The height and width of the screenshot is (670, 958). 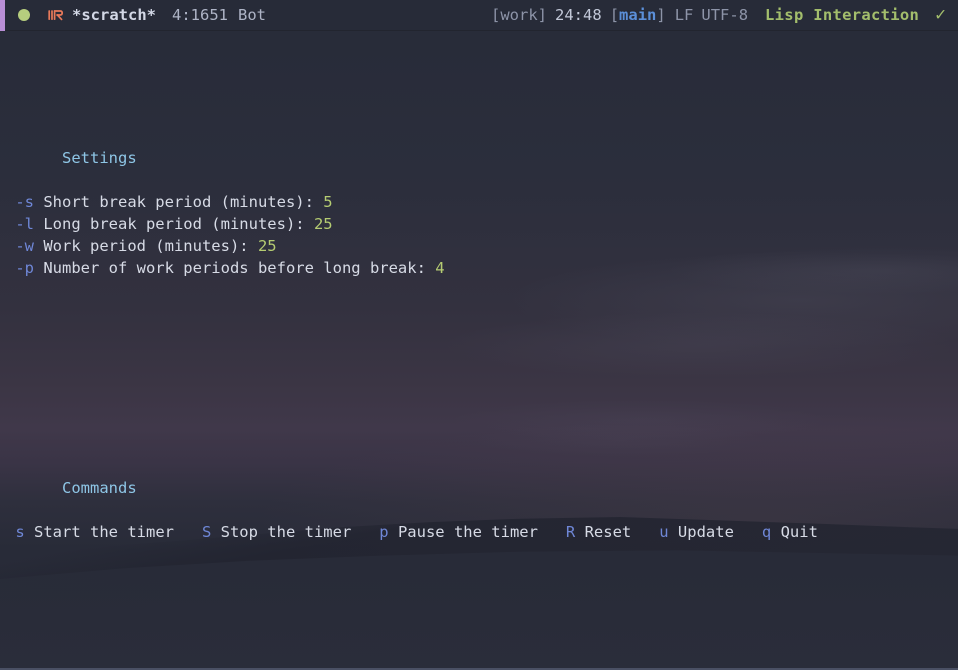 I want to click on setting-row: -s Short break period (minutes): 5, so click(x=482, y=202).